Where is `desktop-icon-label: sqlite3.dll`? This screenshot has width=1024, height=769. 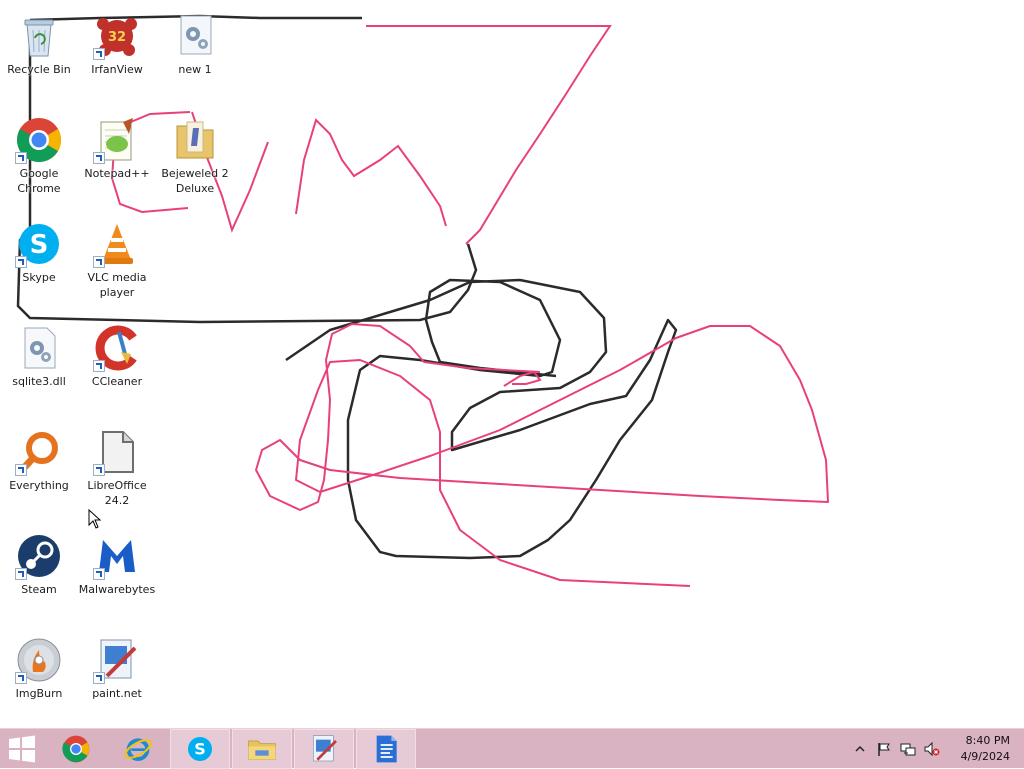 desktop-icon-label: sqlite3.dll is located at coordinates (39, 381).